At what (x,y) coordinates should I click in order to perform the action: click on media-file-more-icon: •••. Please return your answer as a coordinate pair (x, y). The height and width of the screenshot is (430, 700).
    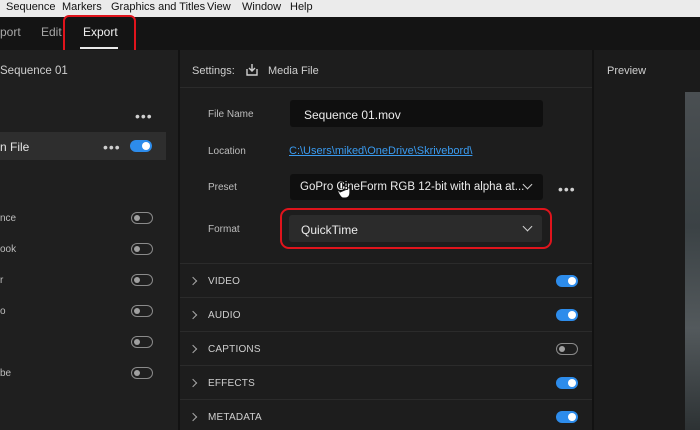
    Looking at the image, I should click on (112, 147).